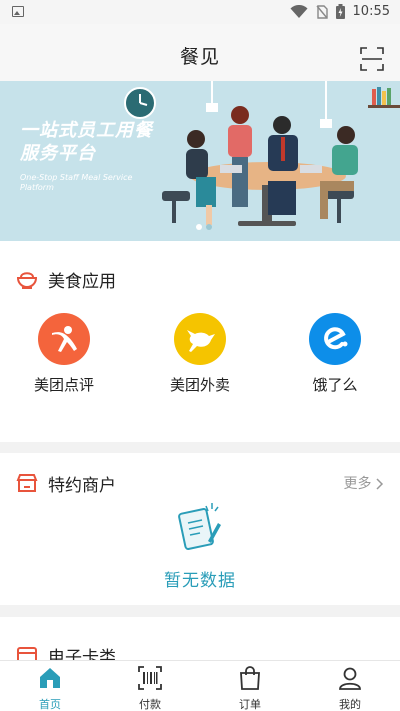 This screenshot has height=711, width=400. Describe the element at coordinates (250, 704) in the screenshot. I see `tab-label: 订单` at that location.